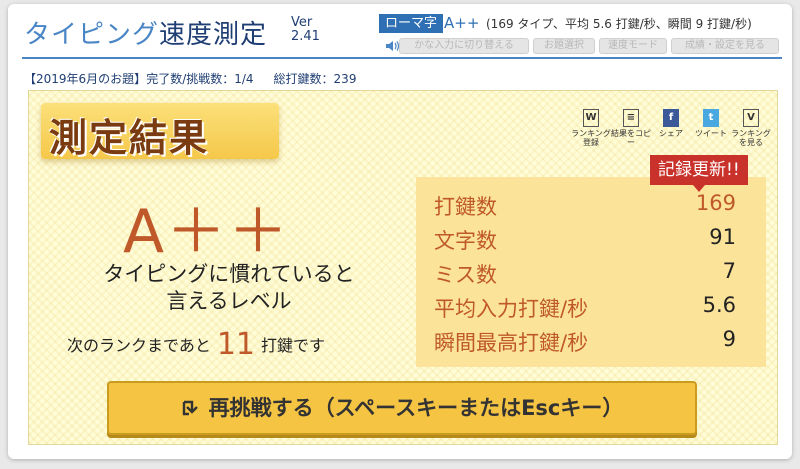  What do you see at coordinates (751, 118) in the screenshot?
I see `ranking-view-icon: V` at bounding box center [751, 118].